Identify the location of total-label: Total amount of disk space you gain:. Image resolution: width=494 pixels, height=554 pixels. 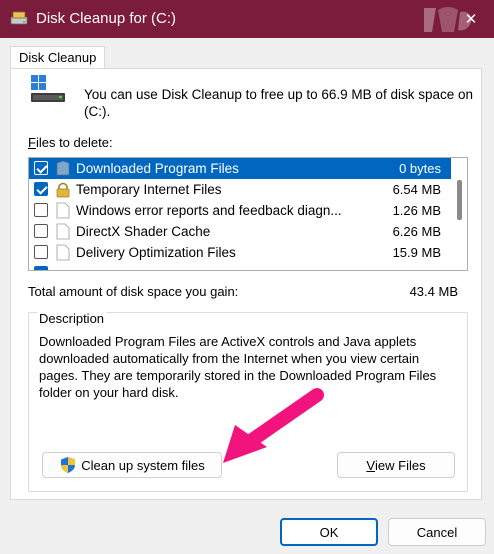
(133, 291).